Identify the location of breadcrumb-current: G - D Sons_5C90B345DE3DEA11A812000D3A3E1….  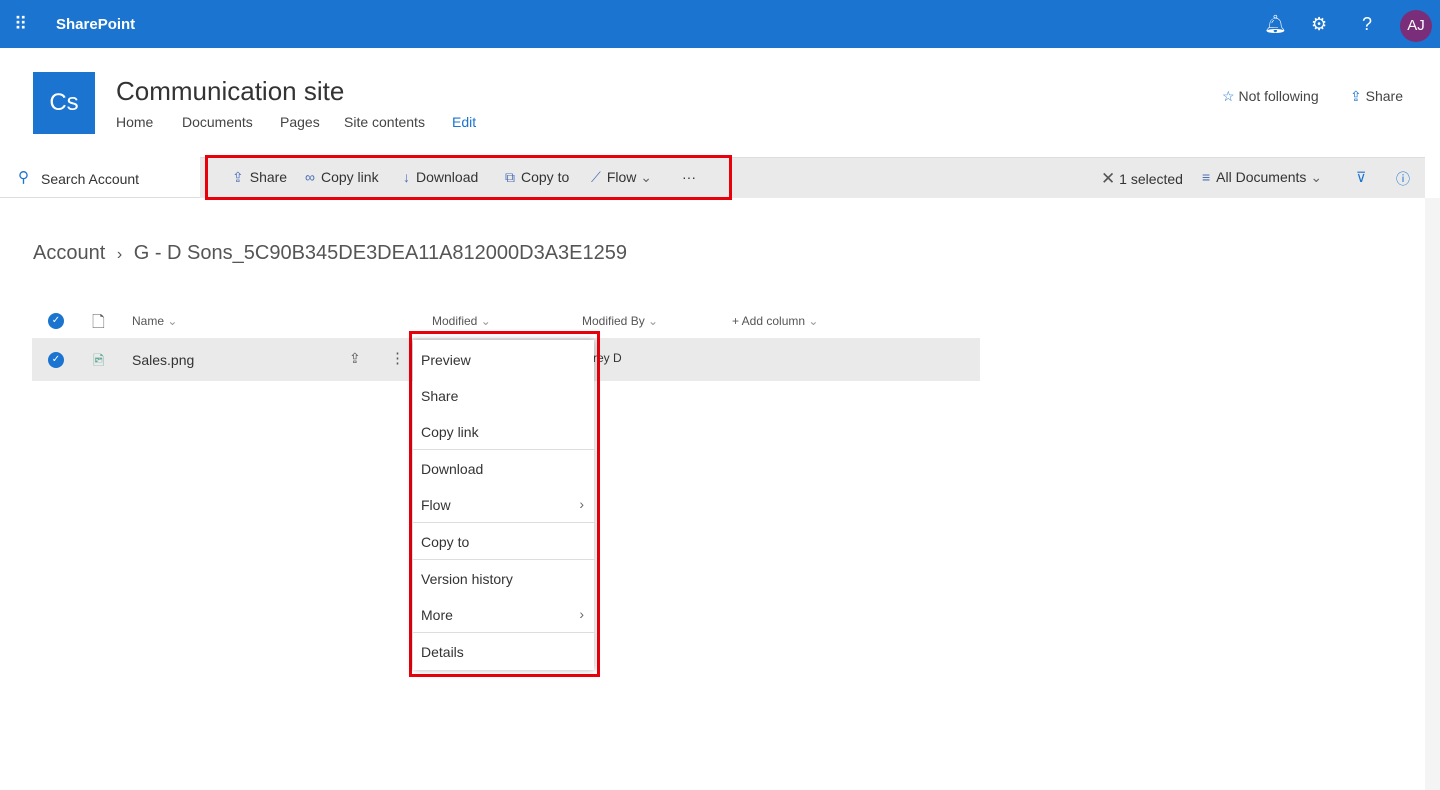
(380, 253).